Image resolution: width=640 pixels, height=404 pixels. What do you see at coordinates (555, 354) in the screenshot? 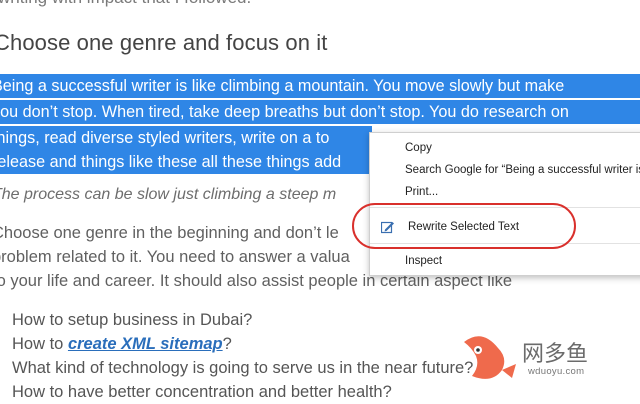
I see `watermark-name: 网多鱼` at bounding box center [555, 354].